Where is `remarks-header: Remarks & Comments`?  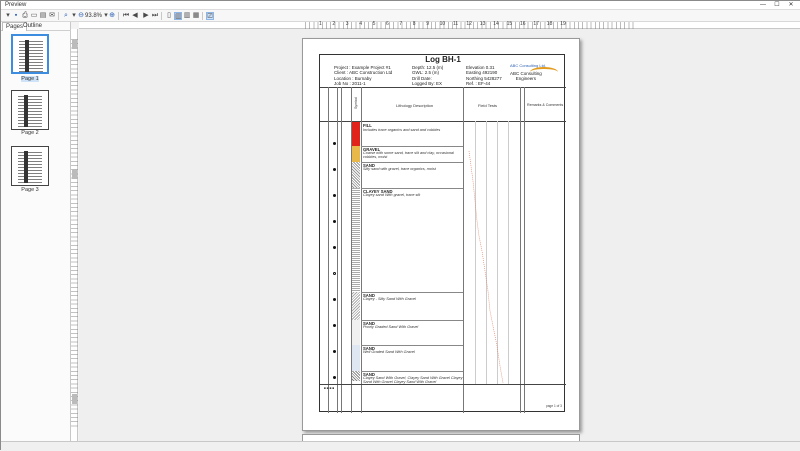 remarks-header: Remarks & Comments is located at coordinates (545, 105).